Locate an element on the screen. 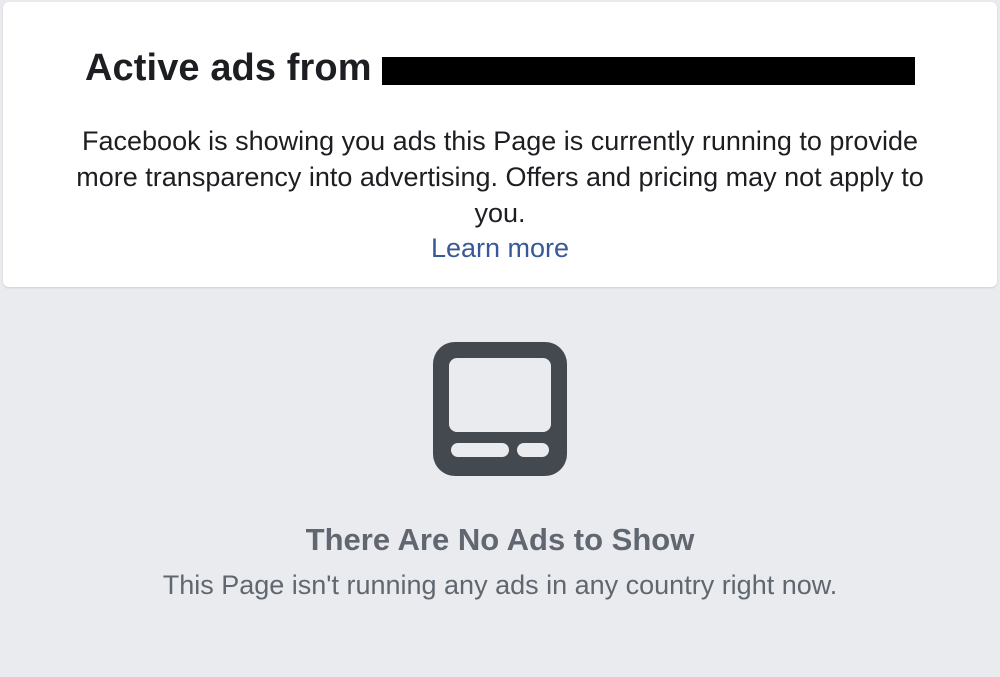 This screenshot has width=1000, height=677. page-title-text: Active ads from is located at coordinates (228, 67).